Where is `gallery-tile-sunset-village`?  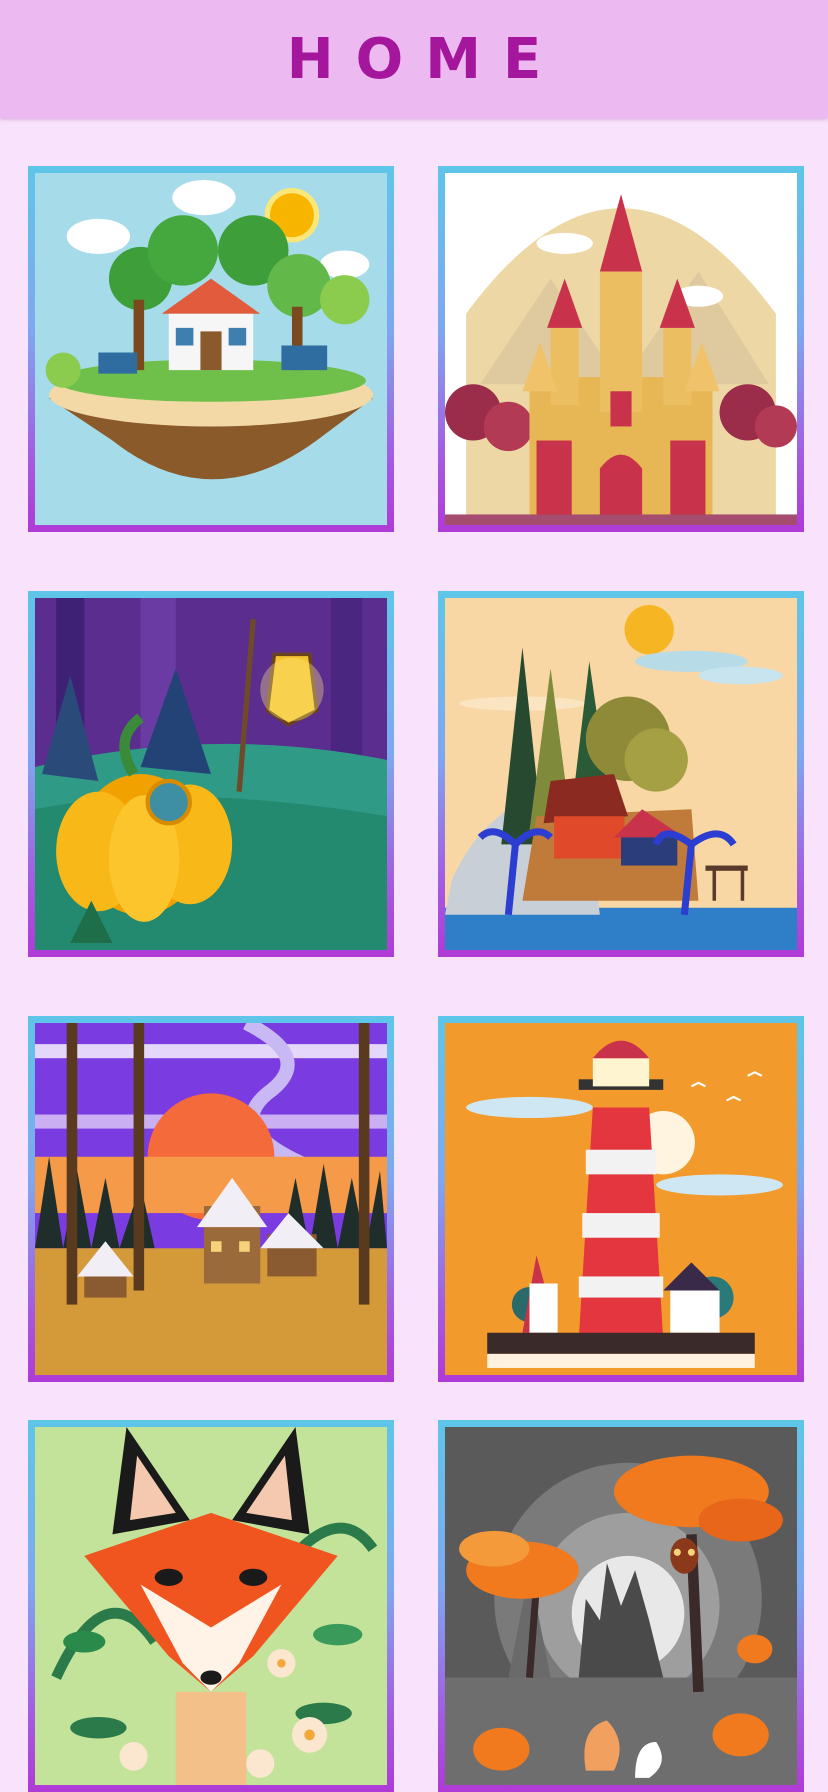
gallery-tile-sunset-village is located at coordinates (211, 1199).